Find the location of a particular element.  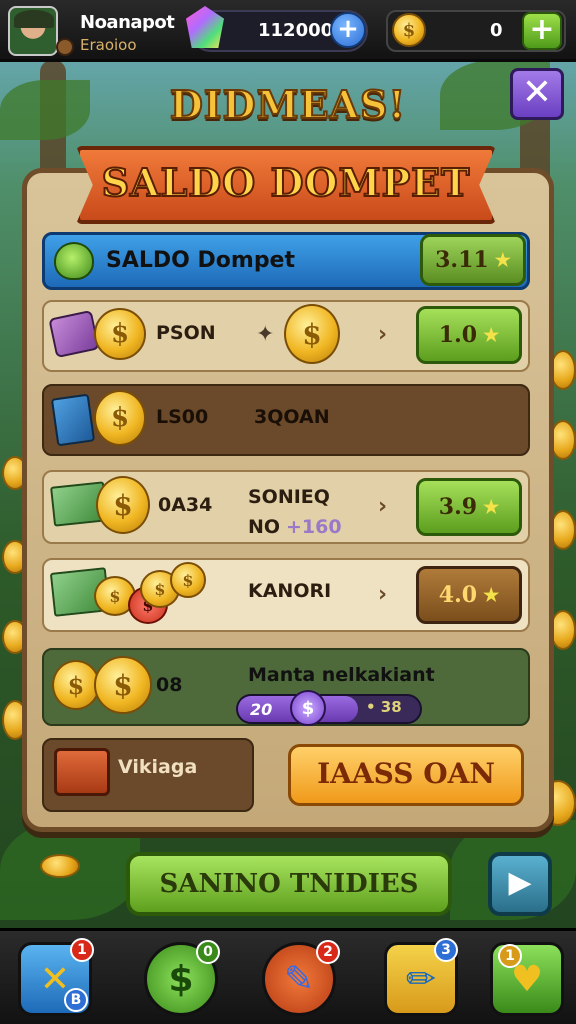

row-button-text: 1.0 is located at coordinates (458, 335).